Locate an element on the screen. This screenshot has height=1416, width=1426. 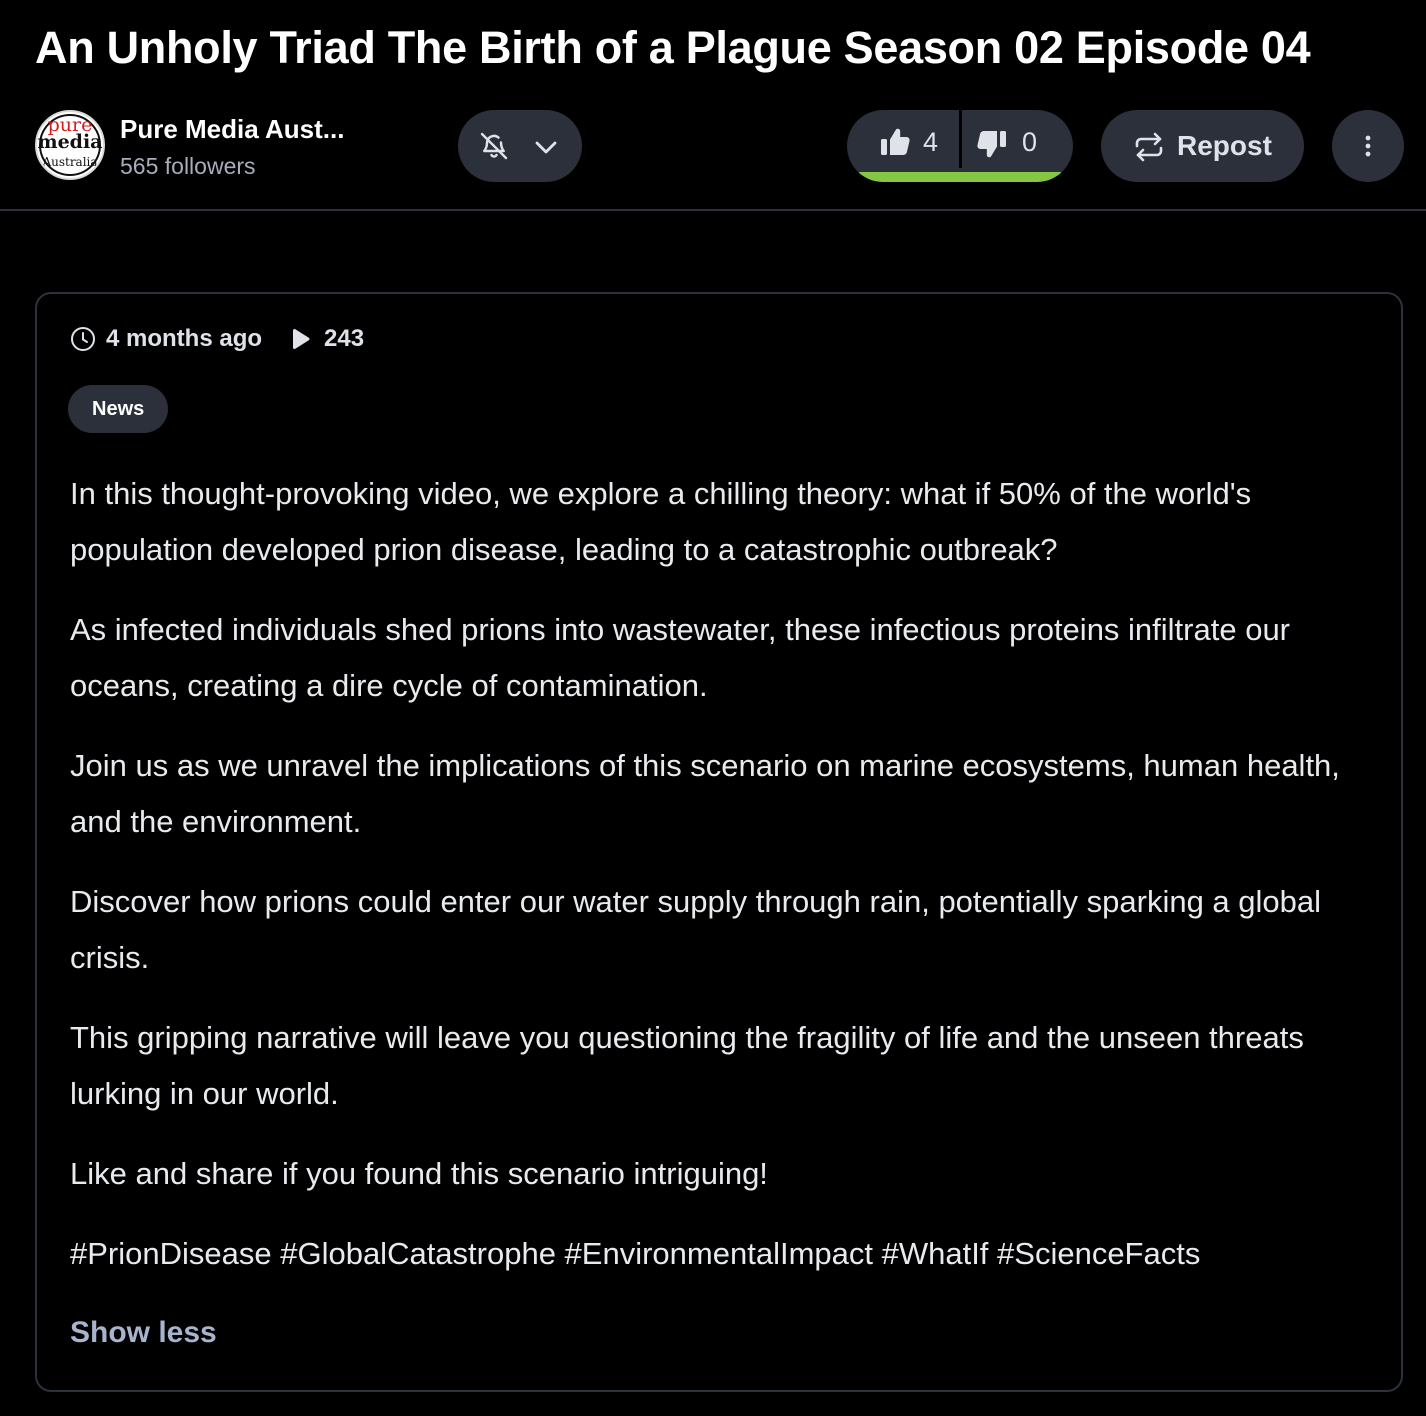
chevron-down-icon is located at coordinates (546, 147).